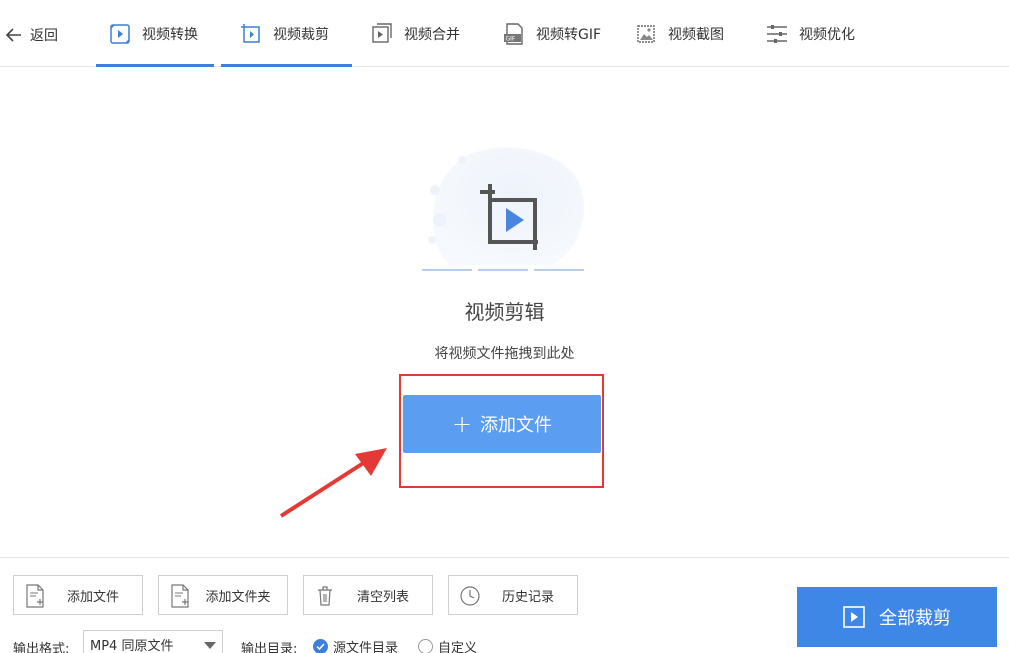  Describe the element at coordinates (646, 33) in the screenshot. I see `video-screenshot-icon` at that location.